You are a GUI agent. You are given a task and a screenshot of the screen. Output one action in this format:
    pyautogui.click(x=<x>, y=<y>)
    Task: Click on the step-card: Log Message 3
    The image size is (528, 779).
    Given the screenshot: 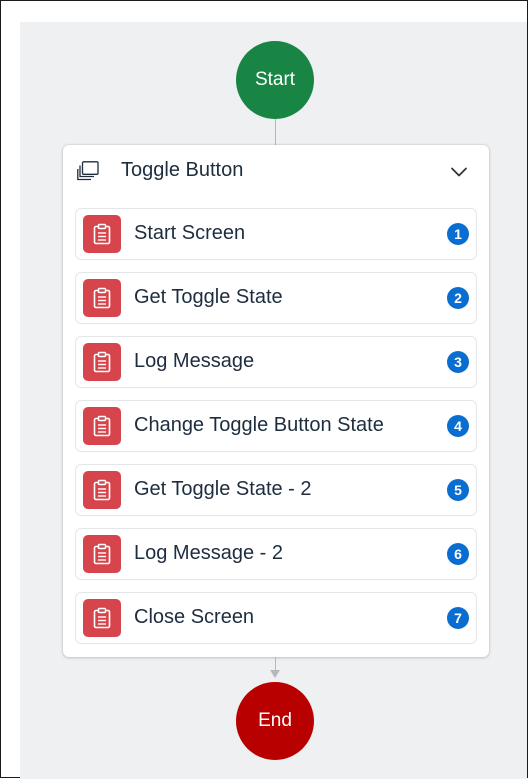 What is the action you would take?
    pyautogui.click(x=276, y=362)
    